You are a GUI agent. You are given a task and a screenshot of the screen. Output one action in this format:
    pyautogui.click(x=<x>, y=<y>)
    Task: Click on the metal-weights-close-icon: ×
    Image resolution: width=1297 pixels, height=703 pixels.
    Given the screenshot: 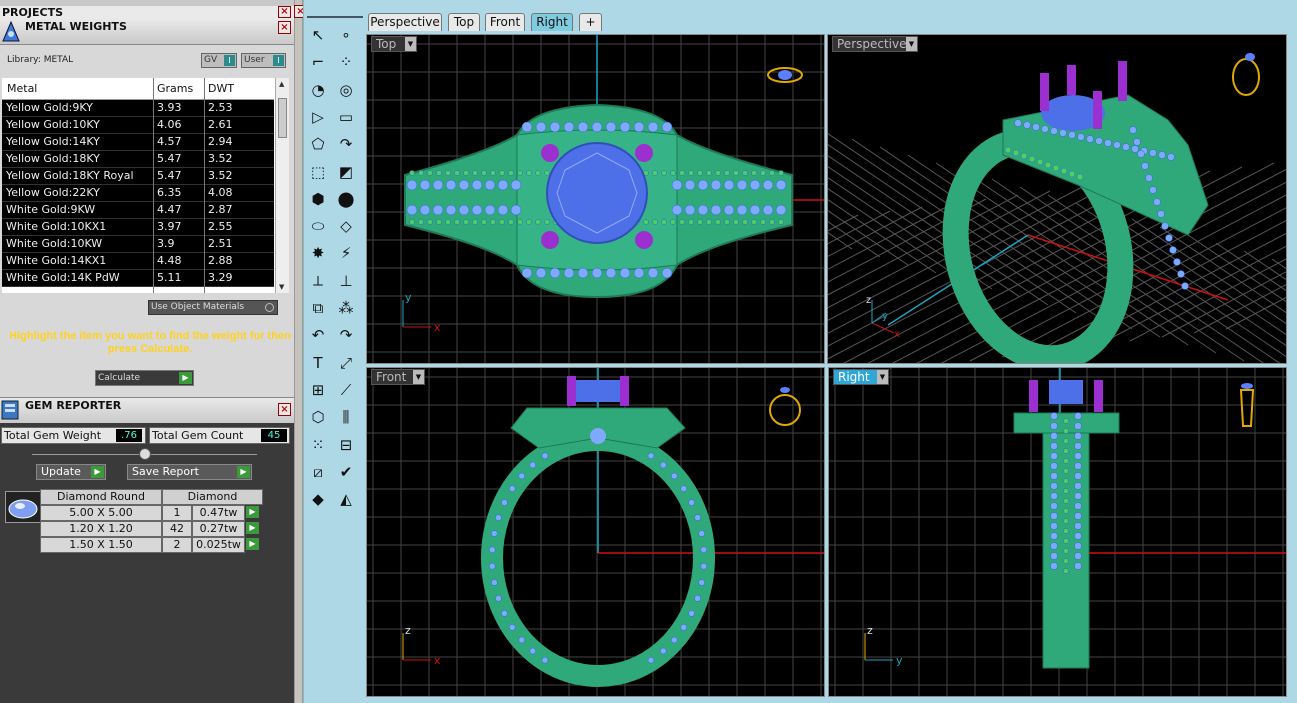 What is the action you would take?
    pyautogui.click(x=284, y=27)
    